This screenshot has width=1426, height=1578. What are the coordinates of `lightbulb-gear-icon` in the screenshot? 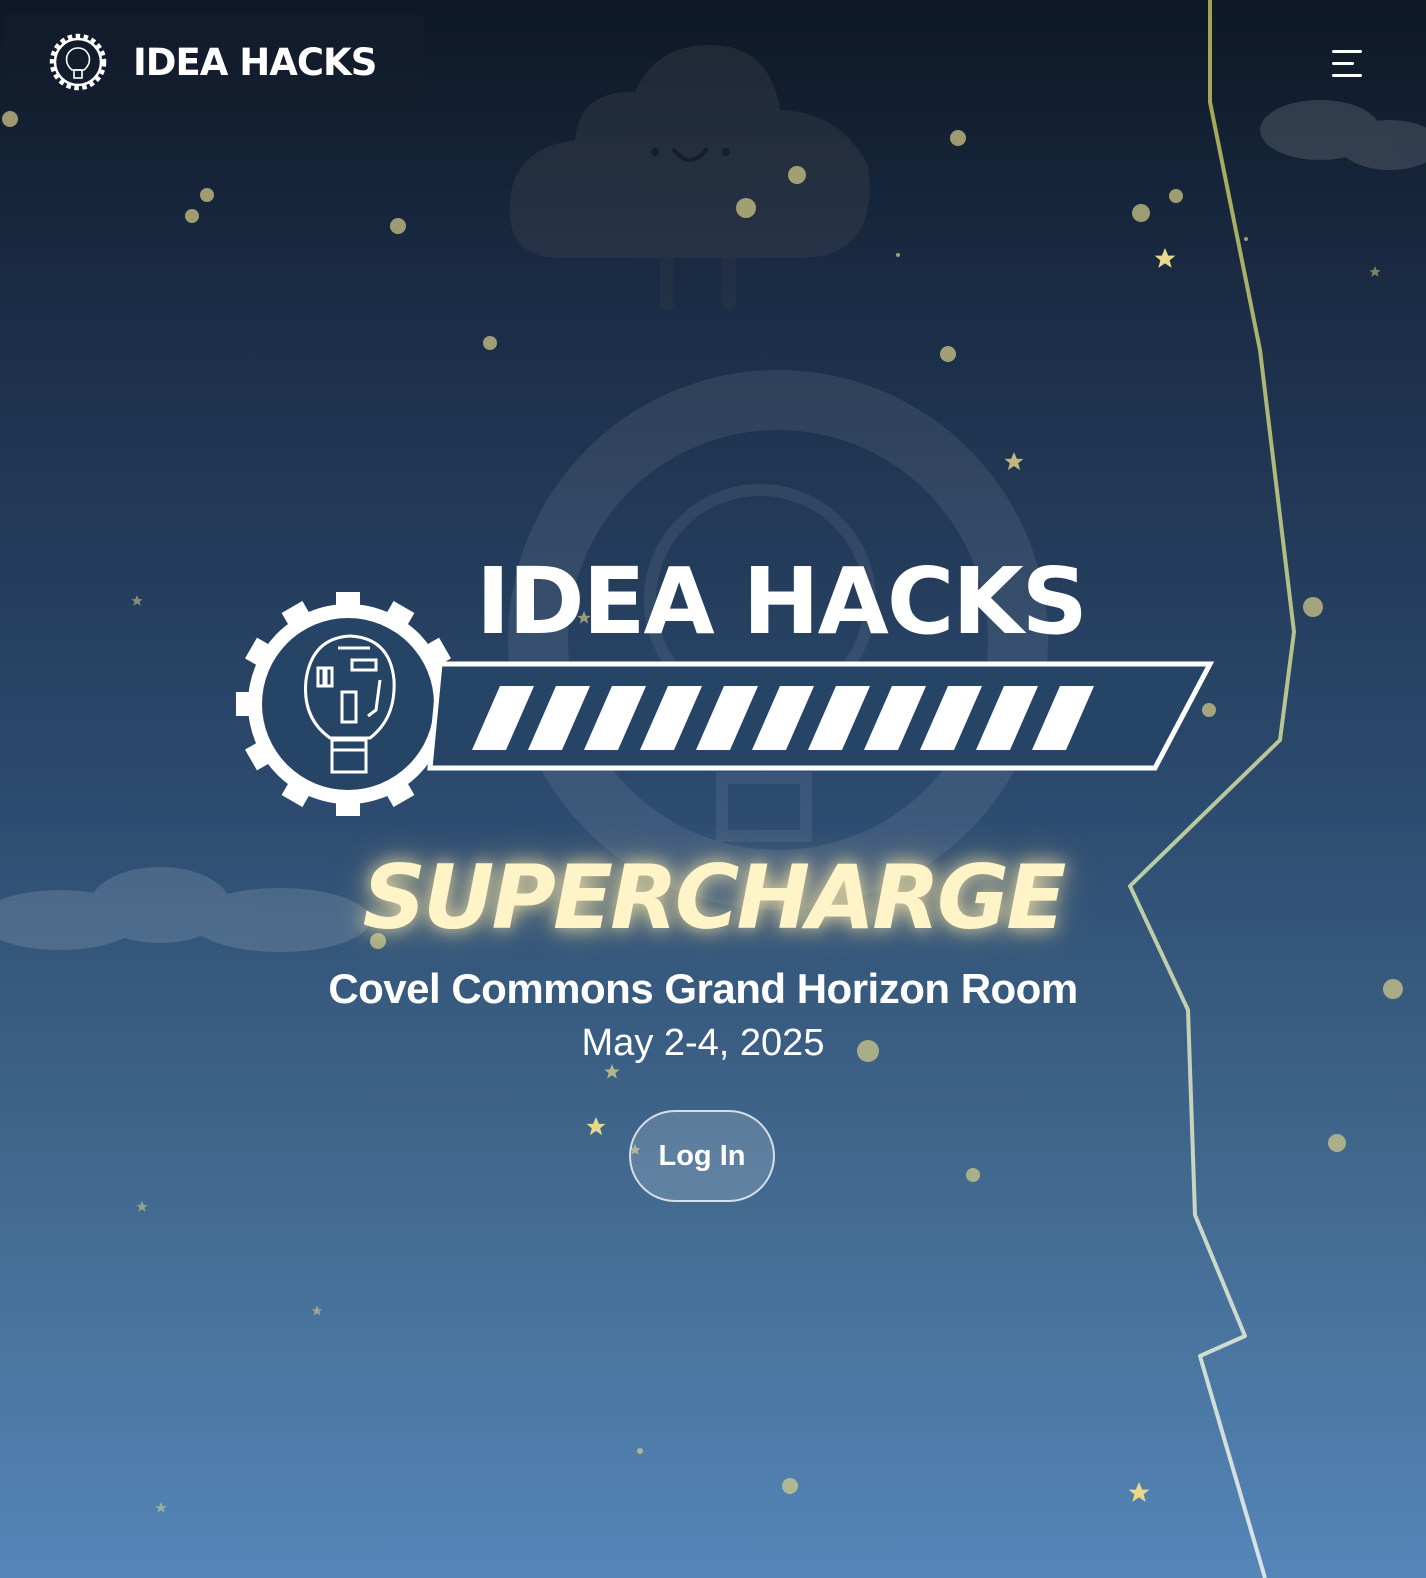 It's located at (78, 62).